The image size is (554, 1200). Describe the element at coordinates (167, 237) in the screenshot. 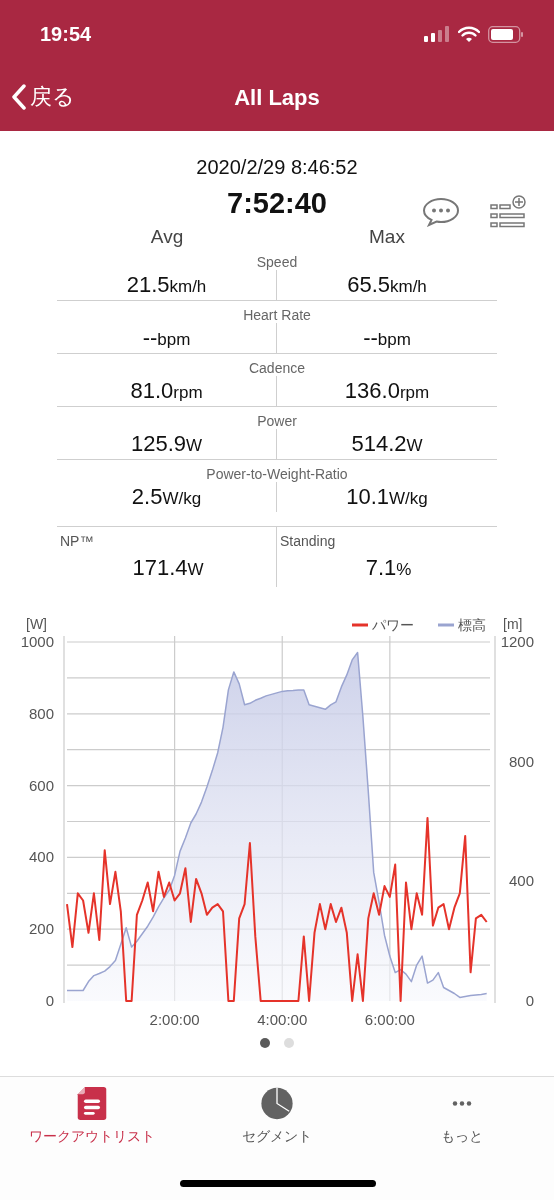

I see `column-heading: Avg` at that location.